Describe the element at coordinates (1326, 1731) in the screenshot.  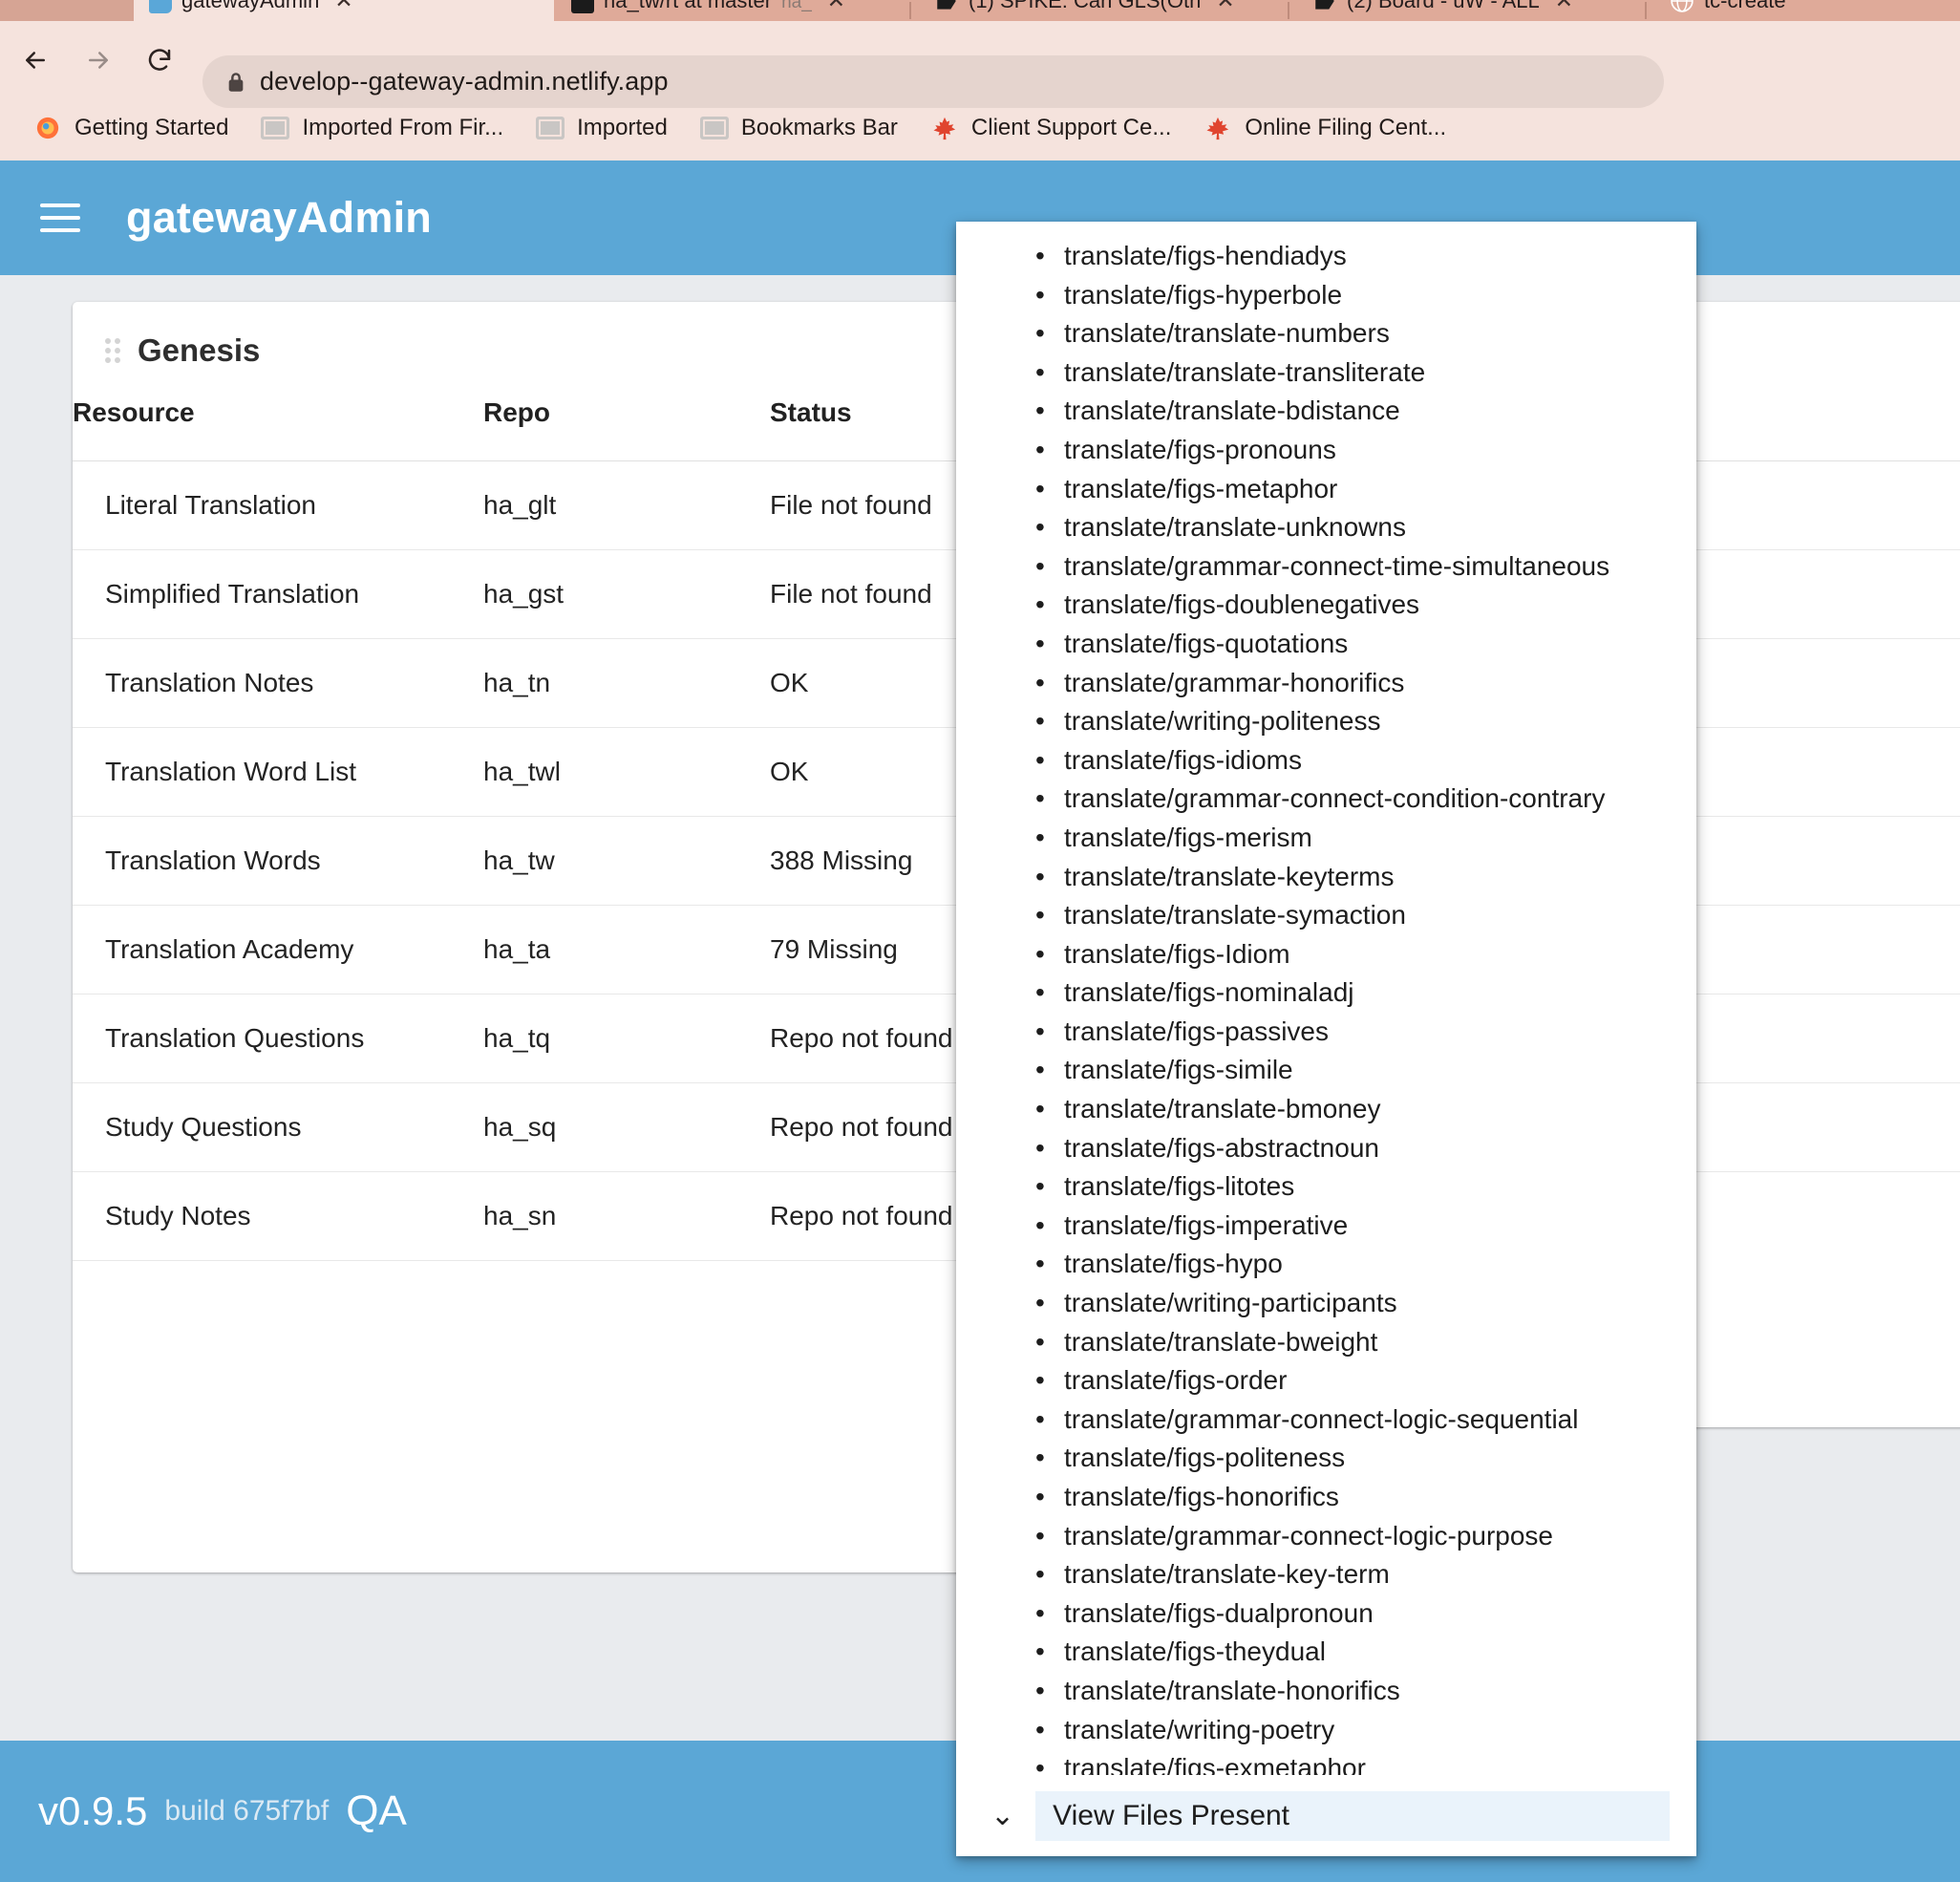
I see `list-item: translate/writing-poetry` at that location.